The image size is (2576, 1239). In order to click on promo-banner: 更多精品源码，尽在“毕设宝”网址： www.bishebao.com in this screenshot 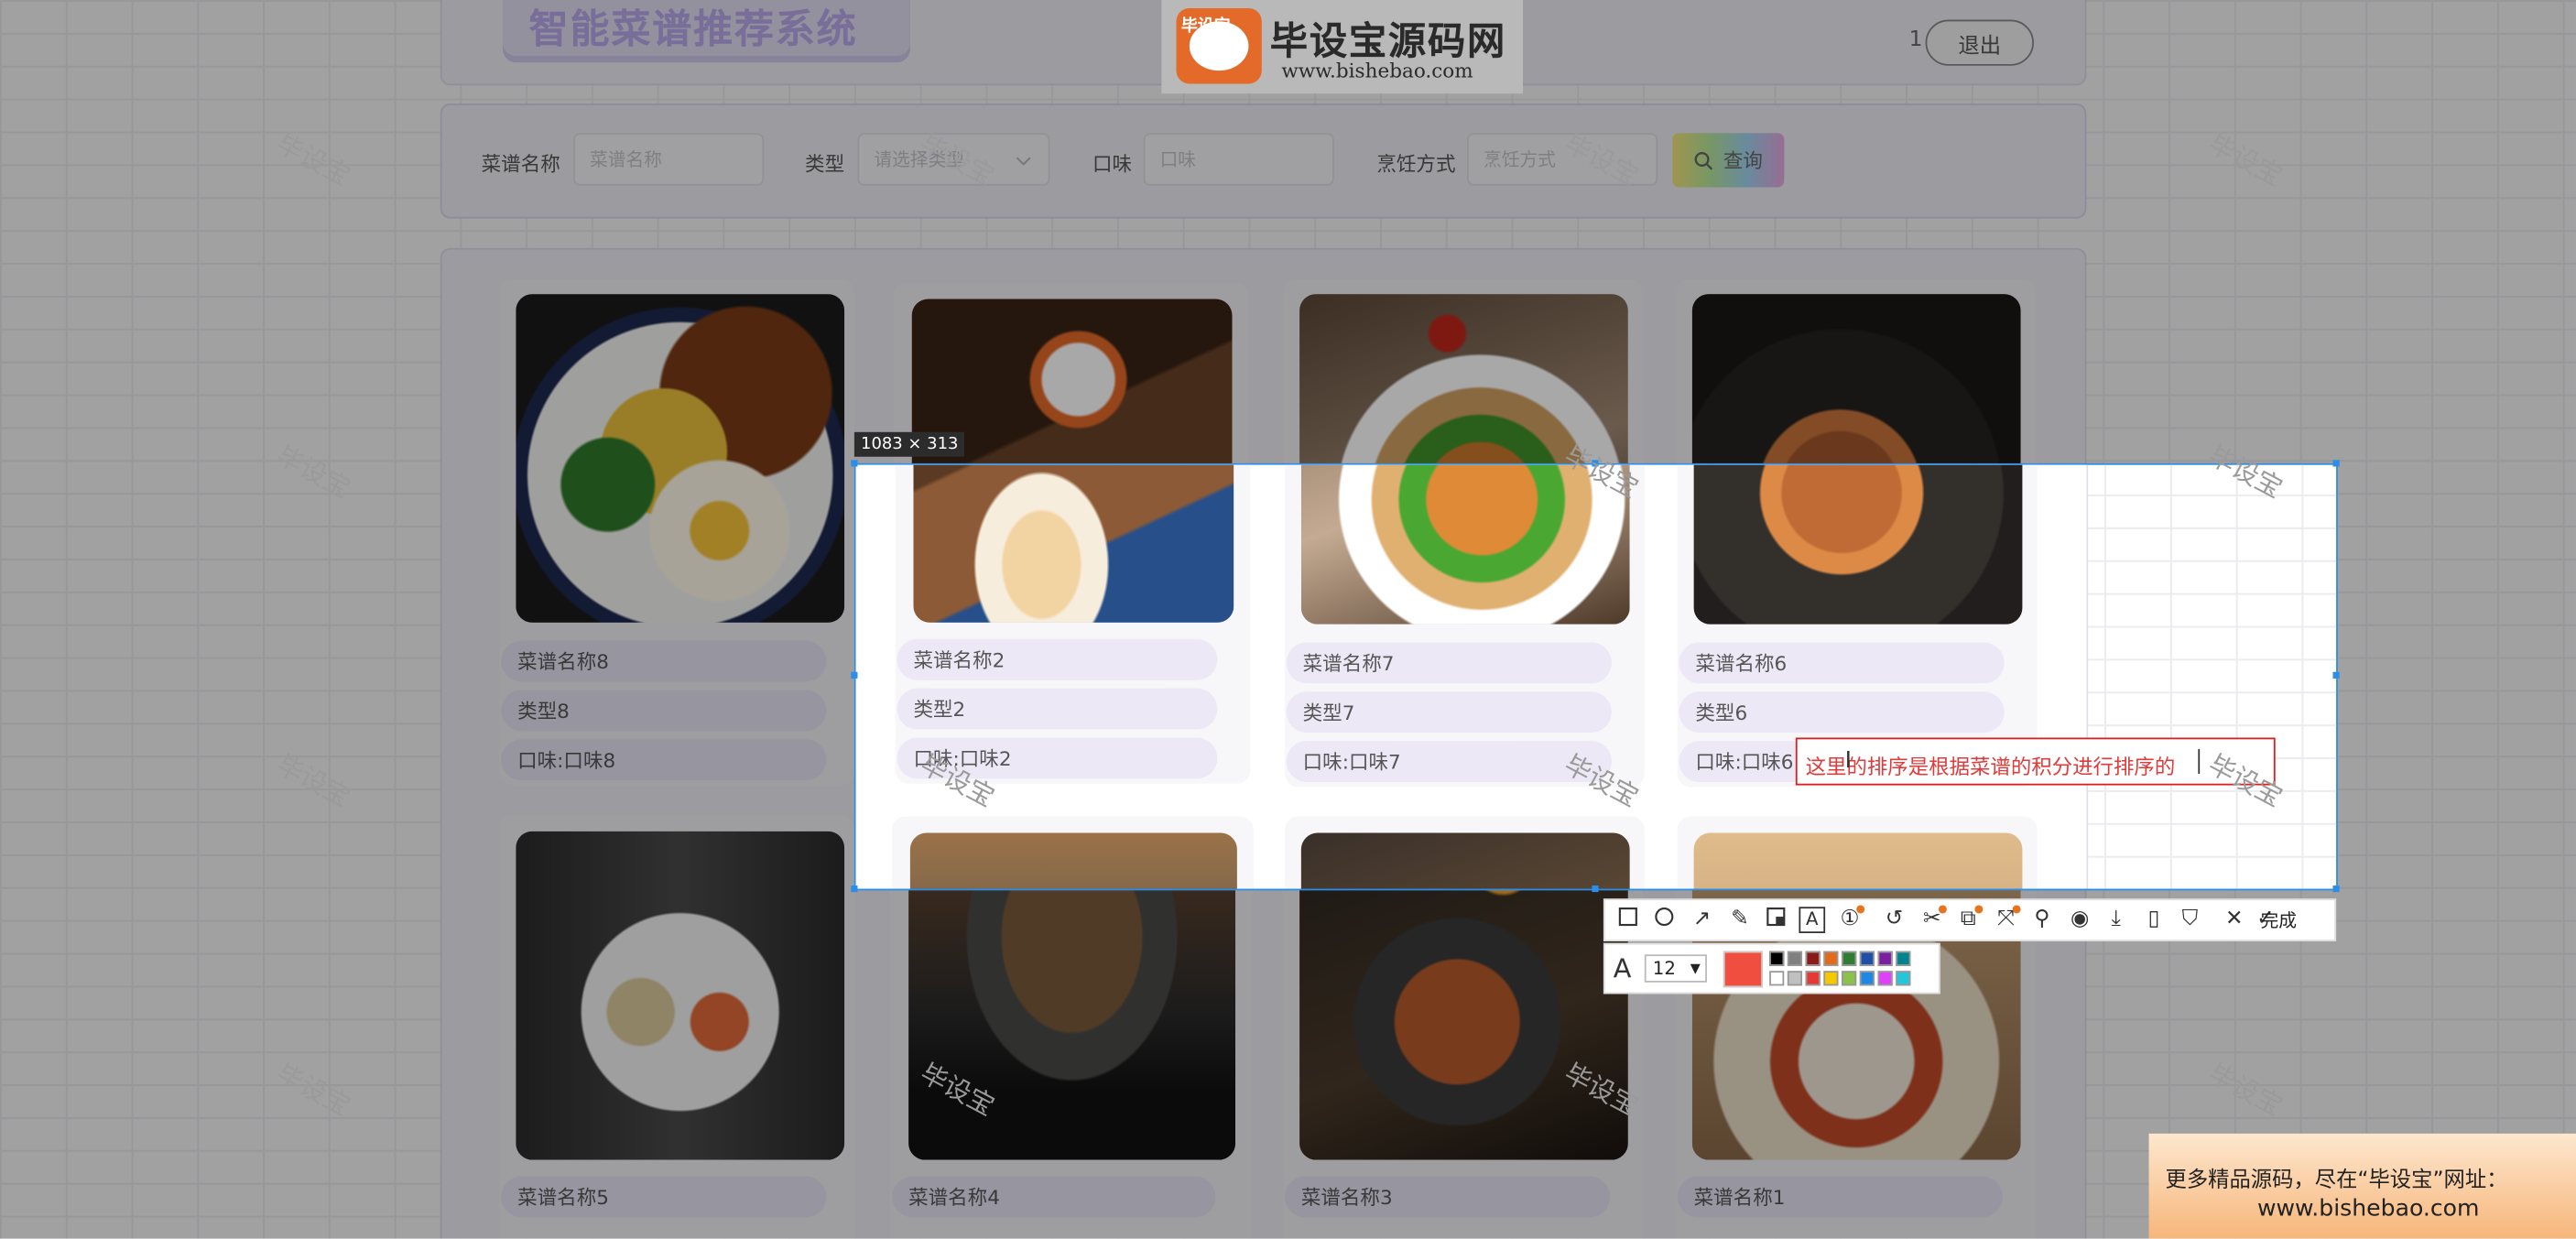, I will do `click(2362, 1186)`.